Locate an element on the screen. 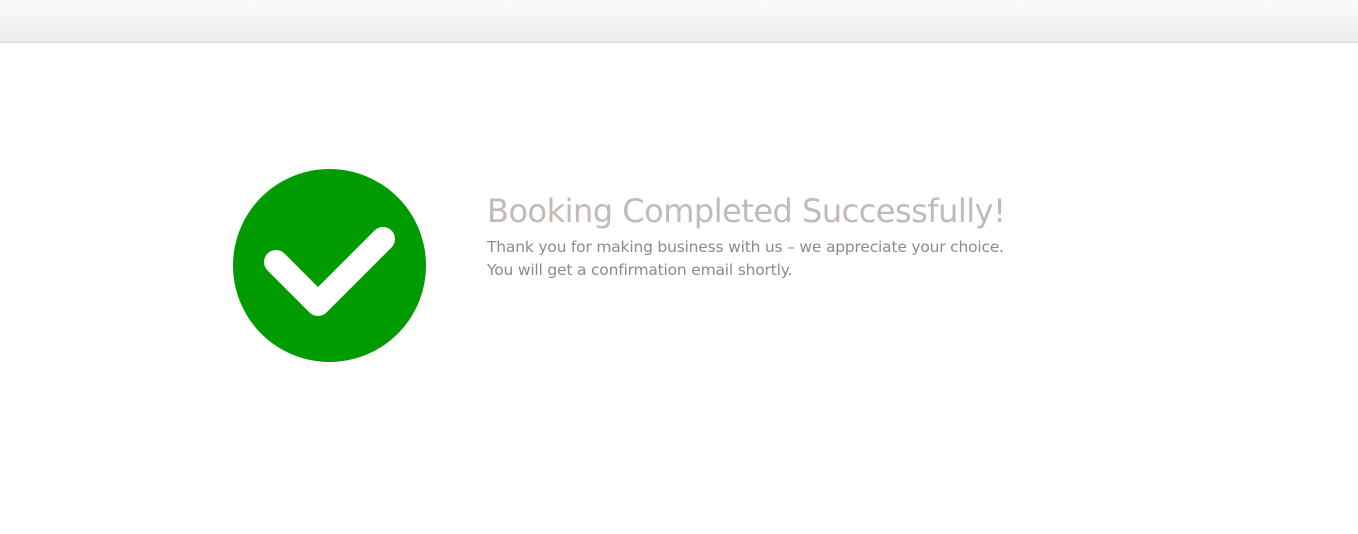 This screenshot has width=1358, height=534. check-circle-icon is located at coordinates (329, 265).